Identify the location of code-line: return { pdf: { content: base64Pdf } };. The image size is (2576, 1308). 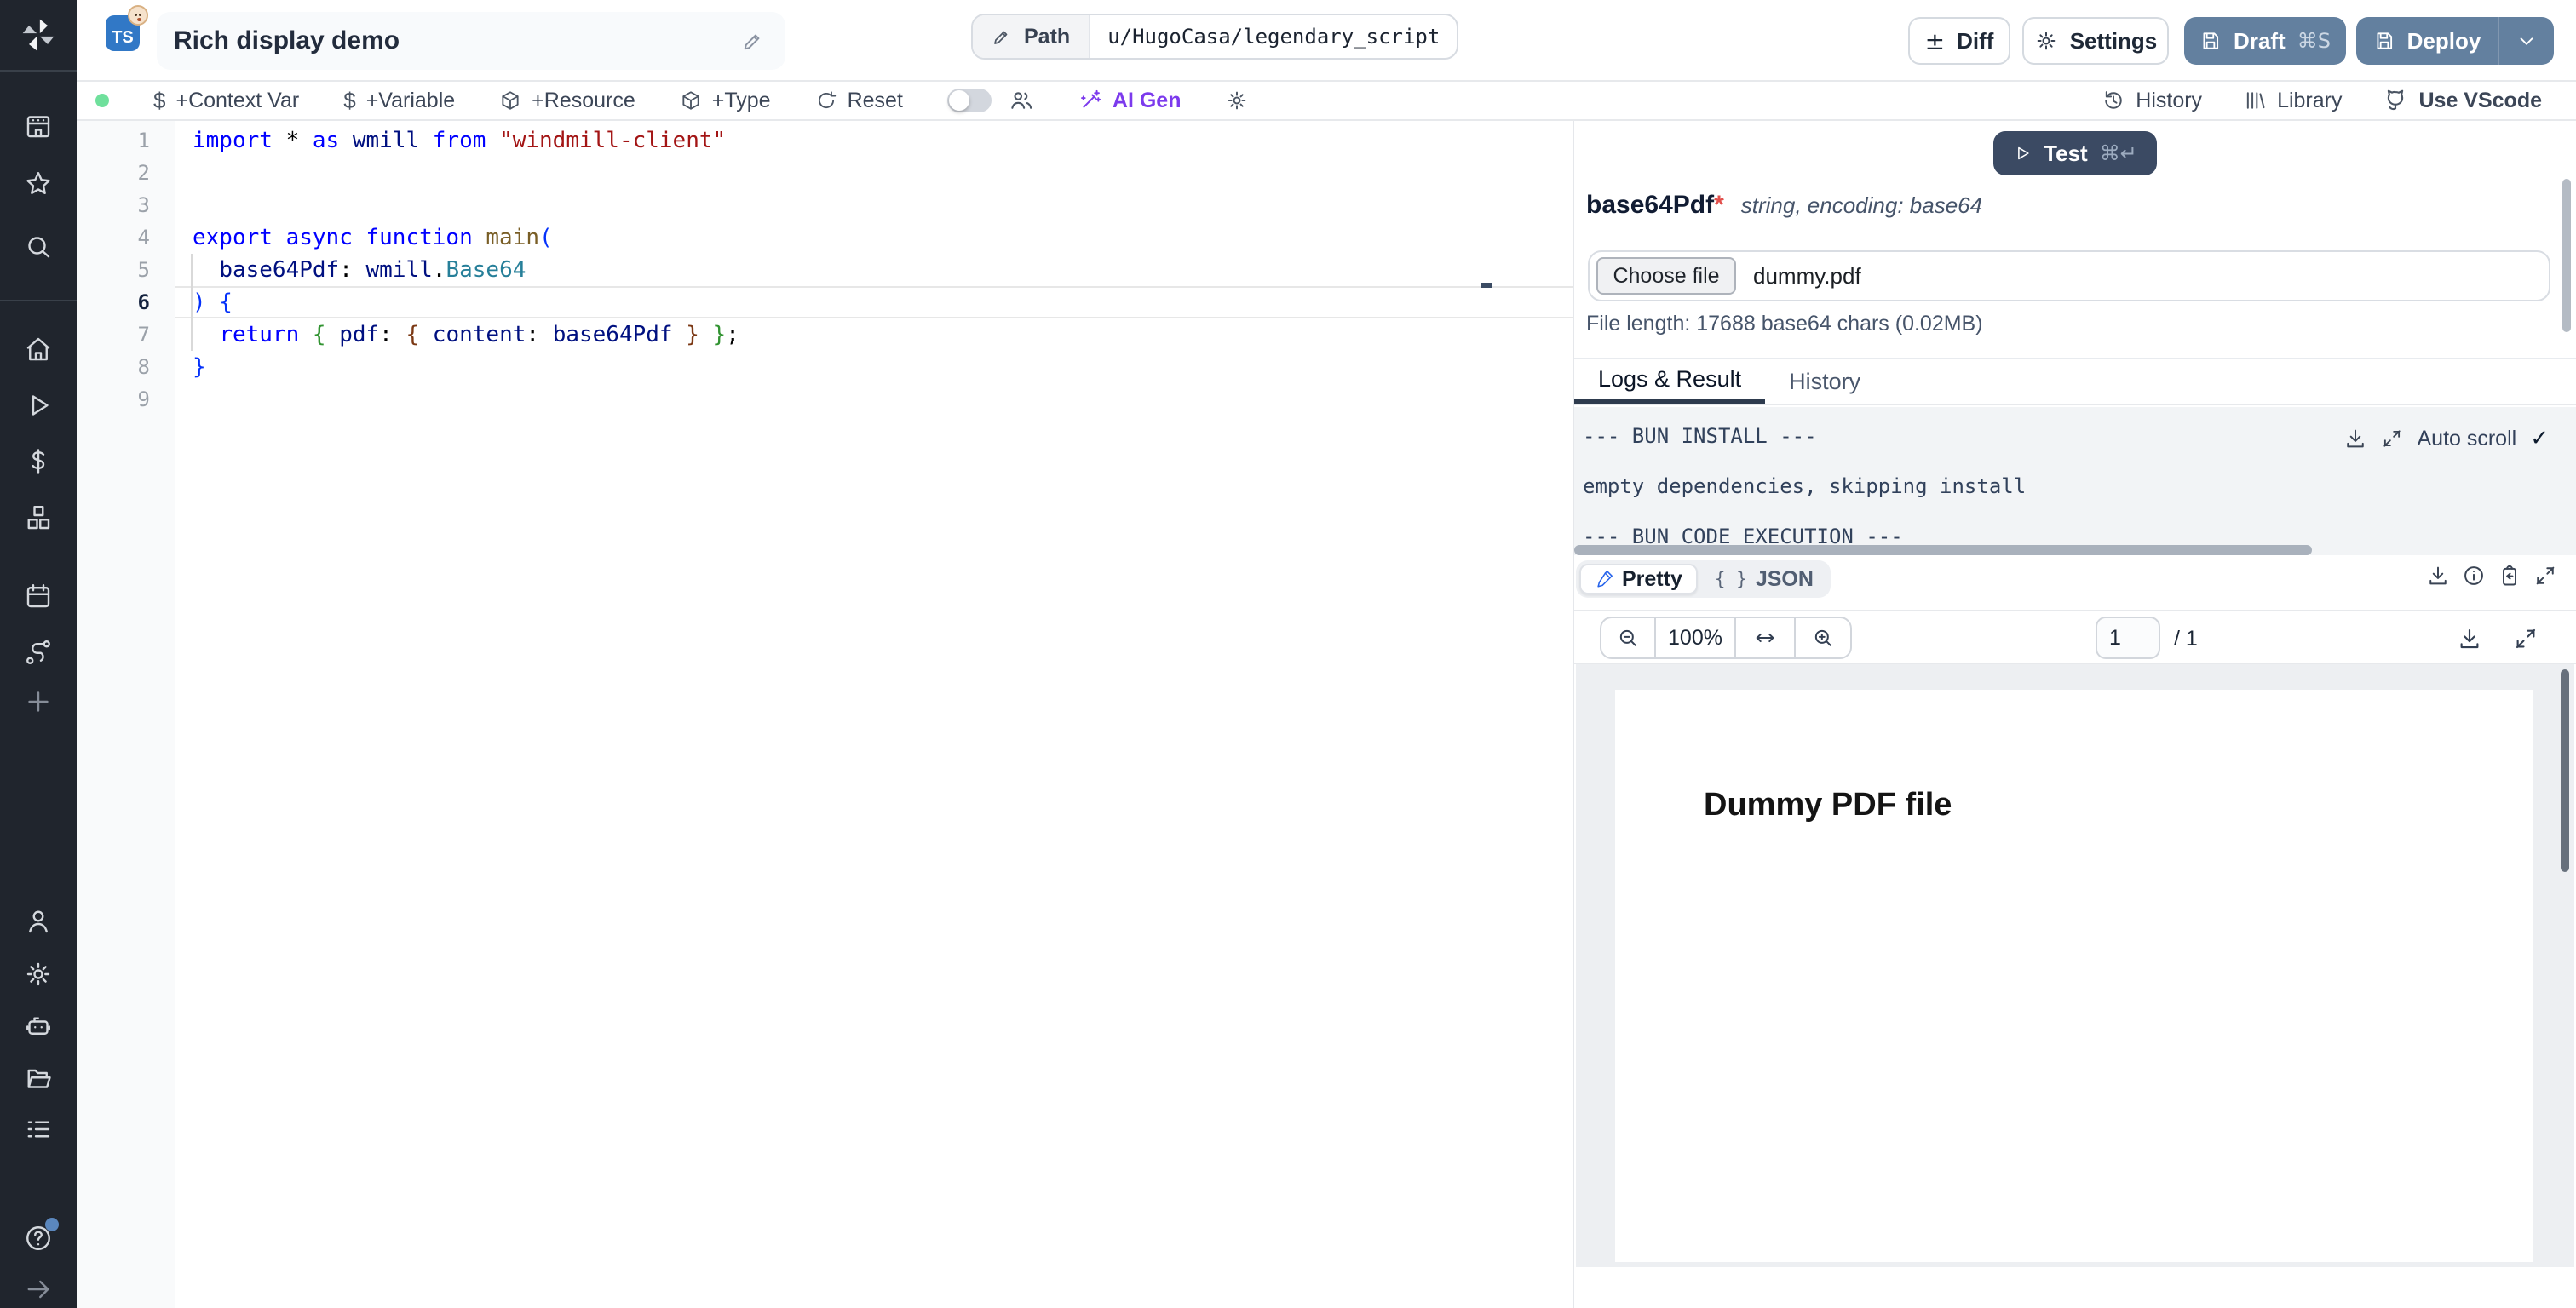
(466, 334).